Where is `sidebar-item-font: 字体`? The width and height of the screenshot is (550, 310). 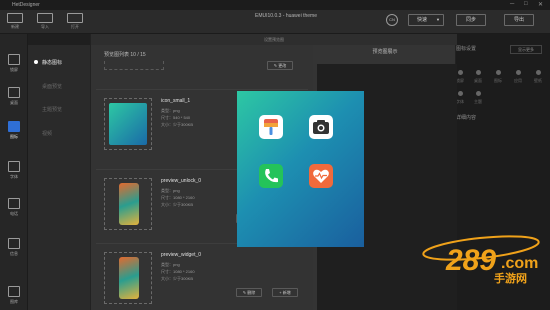 sidebar-item-font: 字体 is located at coordinates (14, 170).